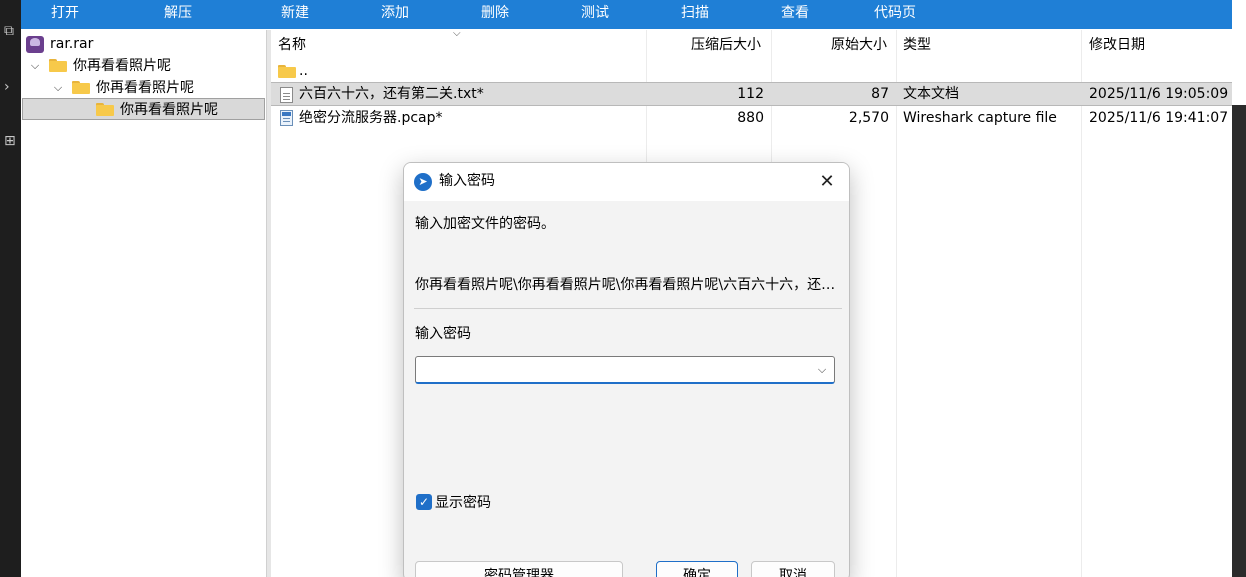 The height and width of the screenshot is (577, 1246). What do you see at coordinates (495, 13) in the screenshot?
I see `delete-button: 删除` at bounding box center [495, 13].